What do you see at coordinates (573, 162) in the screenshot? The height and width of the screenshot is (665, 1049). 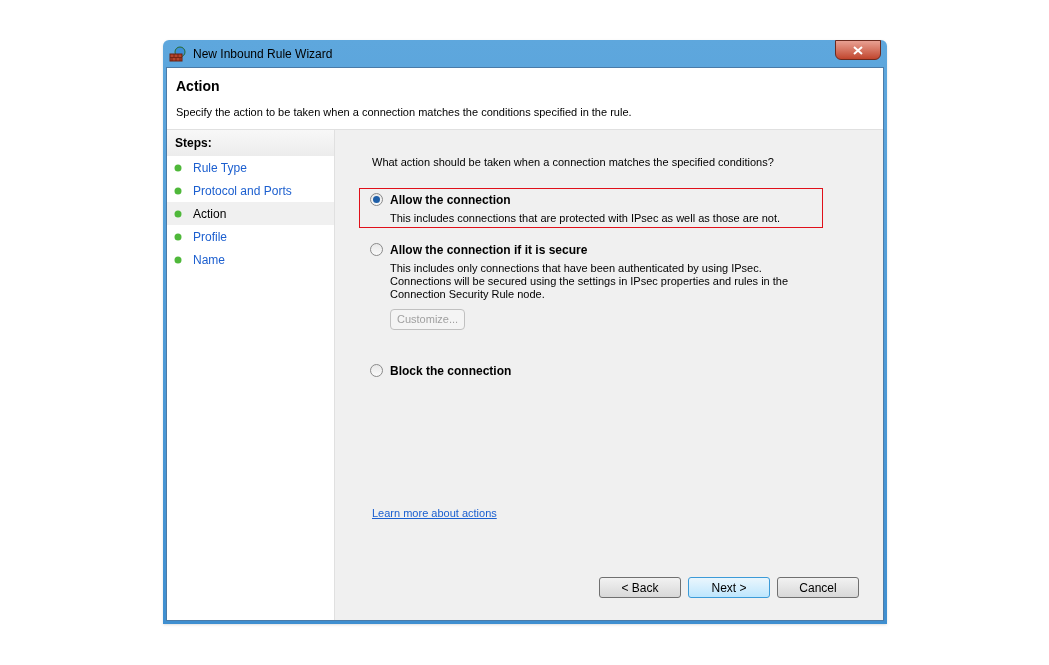 I see `question-text: What action should be taken when a connection matches the specified conditions?` at bounding box center [573, 162].